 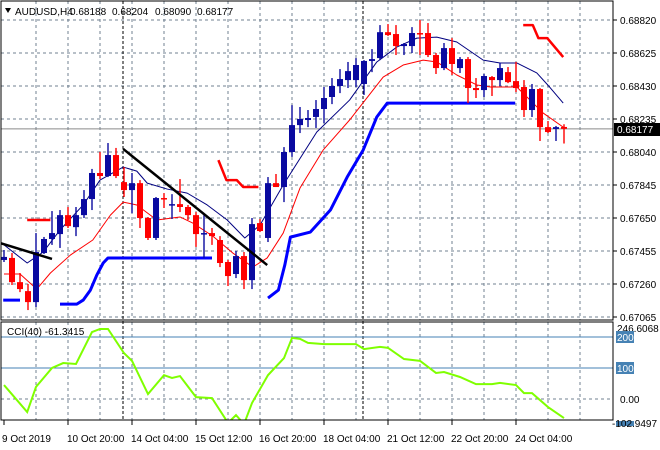 What do you see at coordinates (638, 285) in the screenshot?
I see `price-label: 0.67260` at bounding box center [638, 285].